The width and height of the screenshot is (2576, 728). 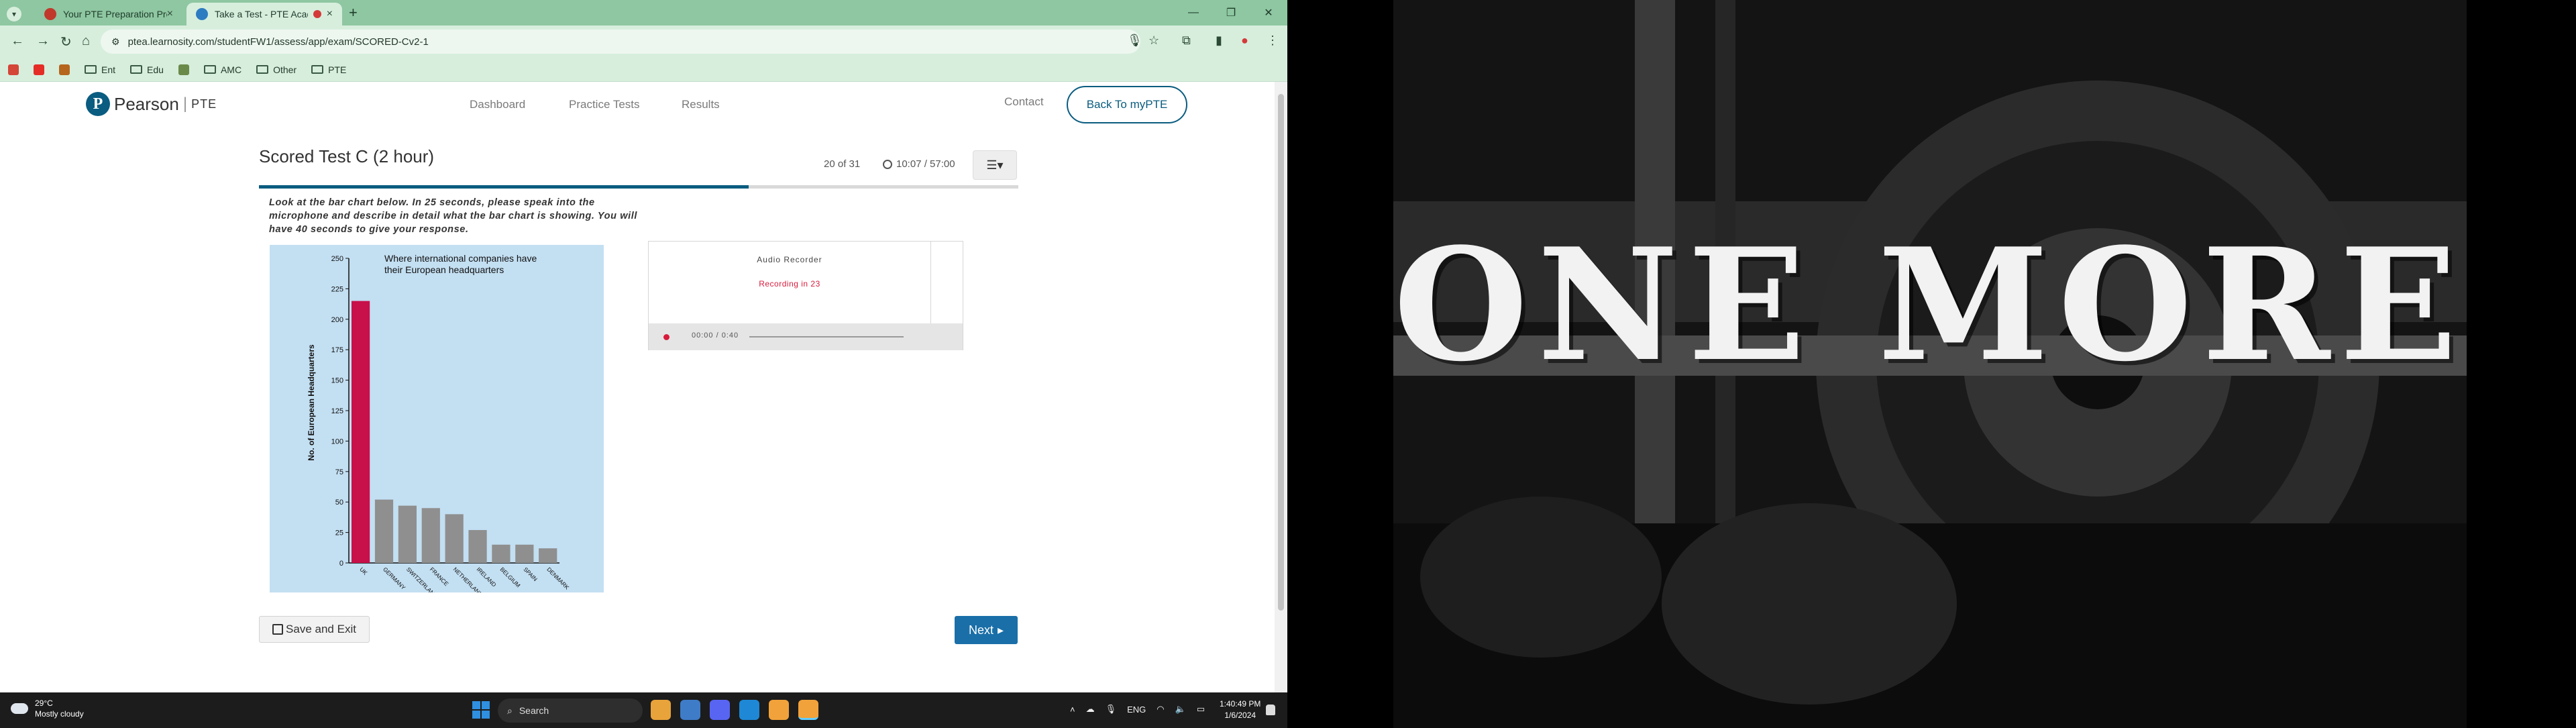 I want to click on x-tick-label: IRELAND, so click(x=487, y=577).